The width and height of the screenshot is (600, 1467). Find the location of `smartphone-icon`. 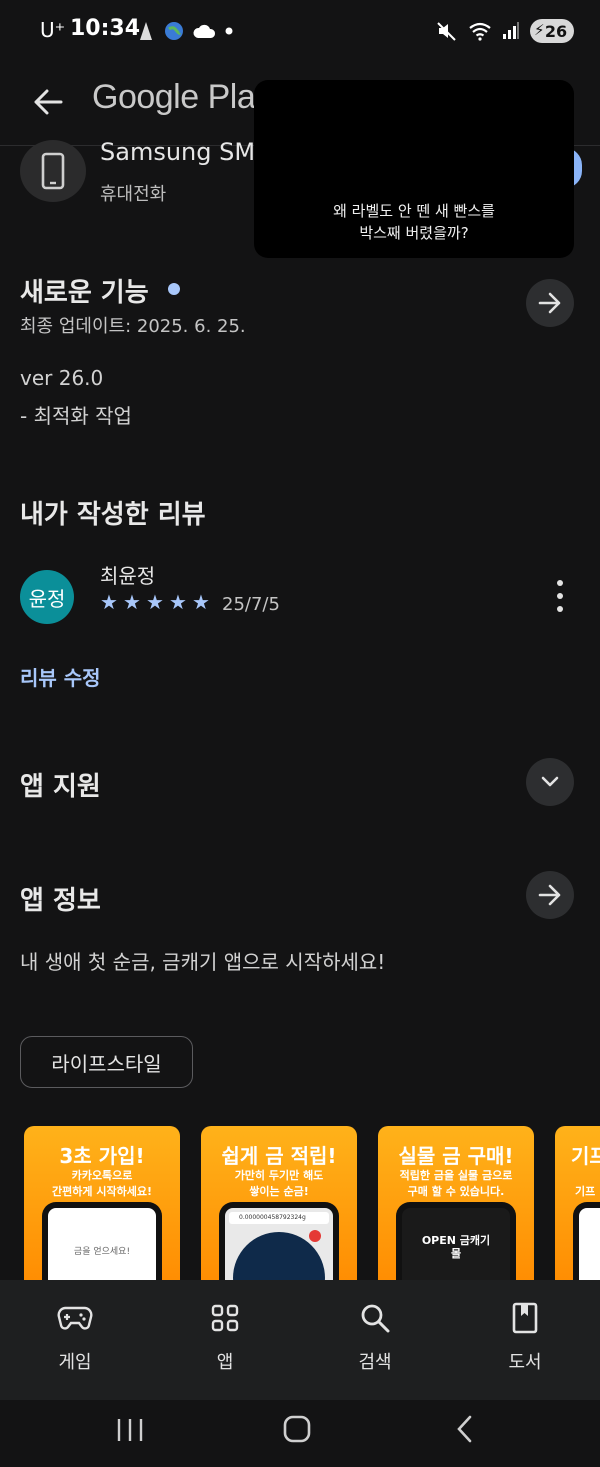

smartphone-icon is located at coordinates (53, 171).